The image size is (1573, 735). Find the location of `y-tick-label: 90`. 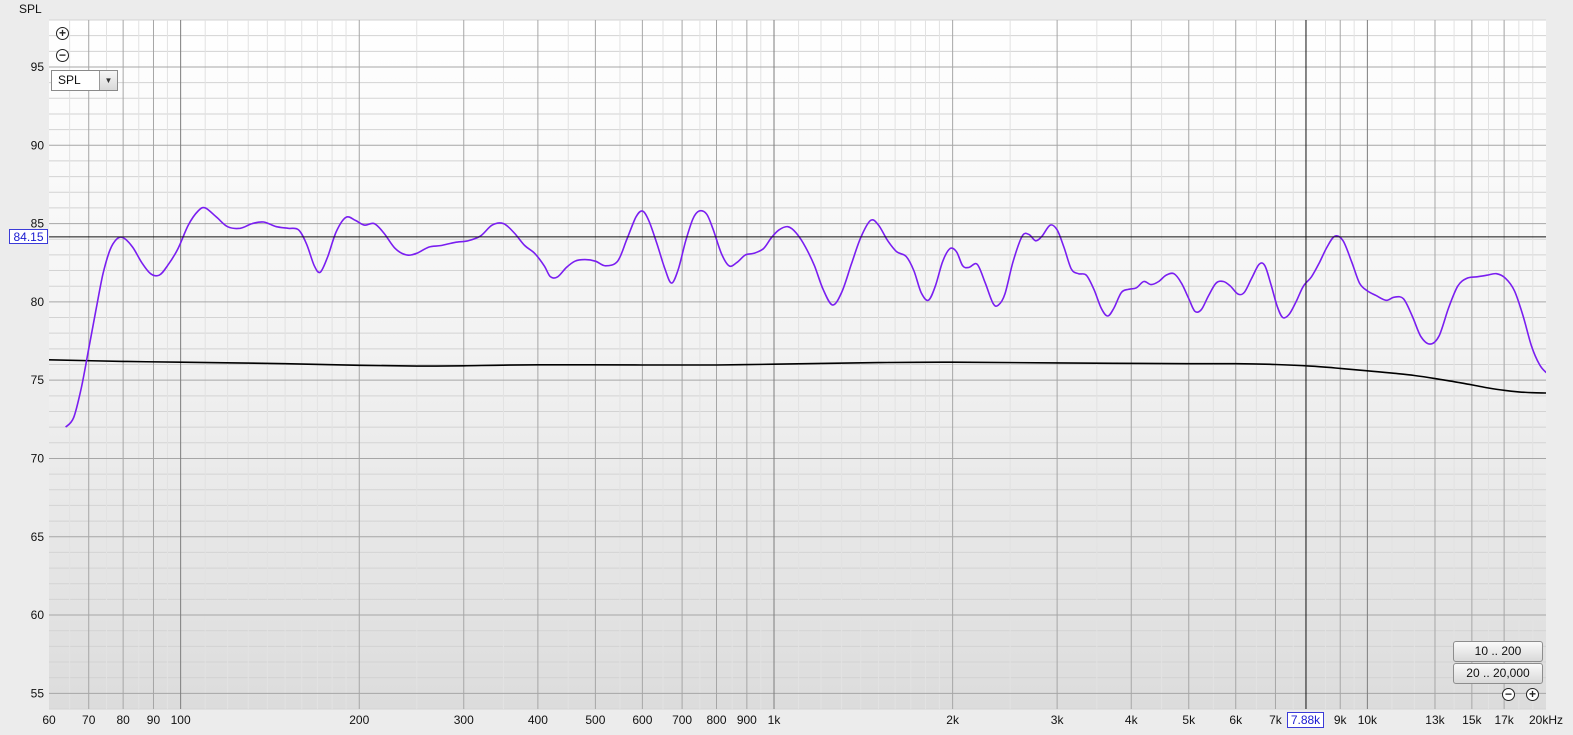

y-tick-label: 90 is located at coordinates (38, 145).